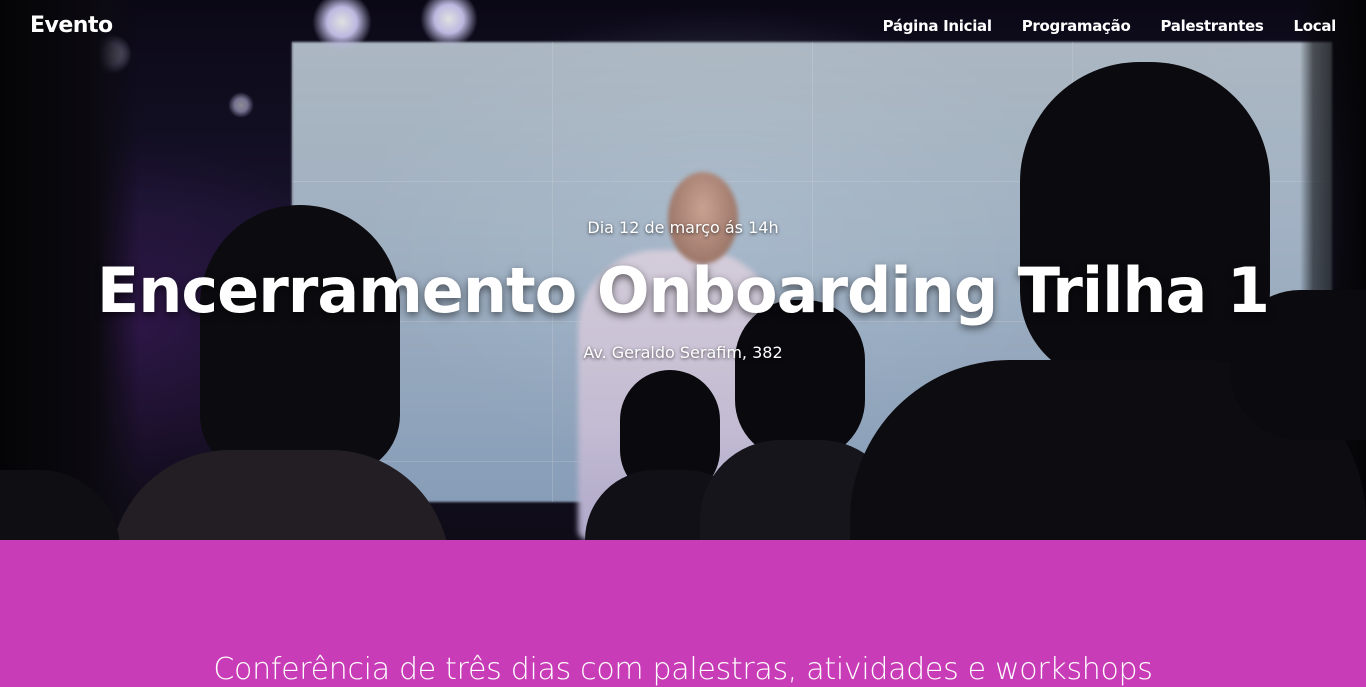  I want to click on nav-link-local: Local, so click(1314, 26).